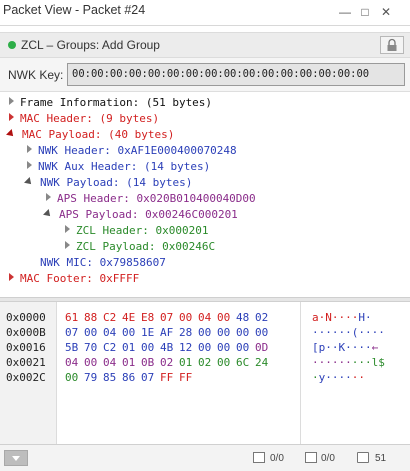  I want to click on hex-ascii-segment: [p··K····, so click(342, 347).